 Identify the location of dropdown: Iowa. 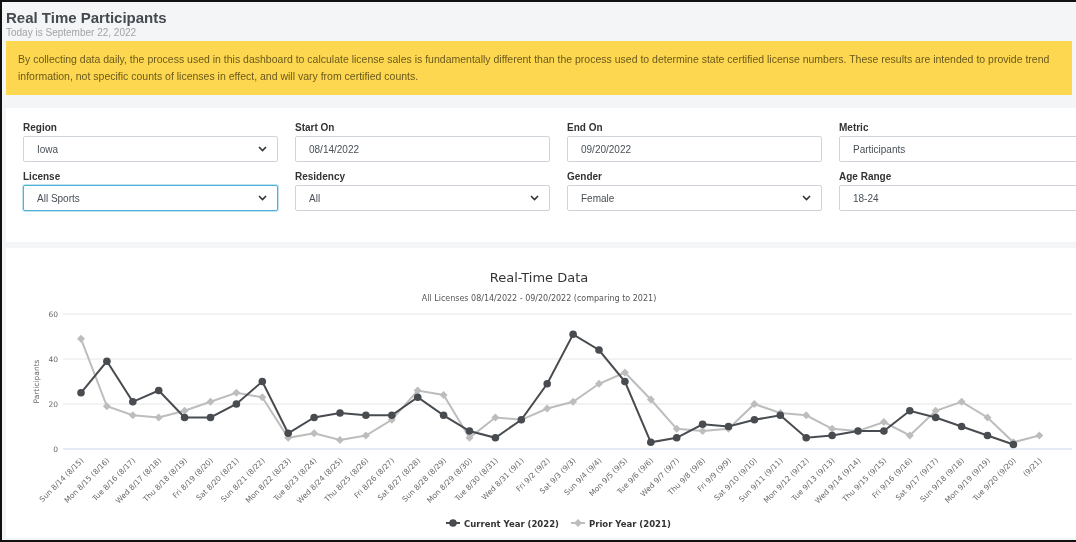
(150, 149).